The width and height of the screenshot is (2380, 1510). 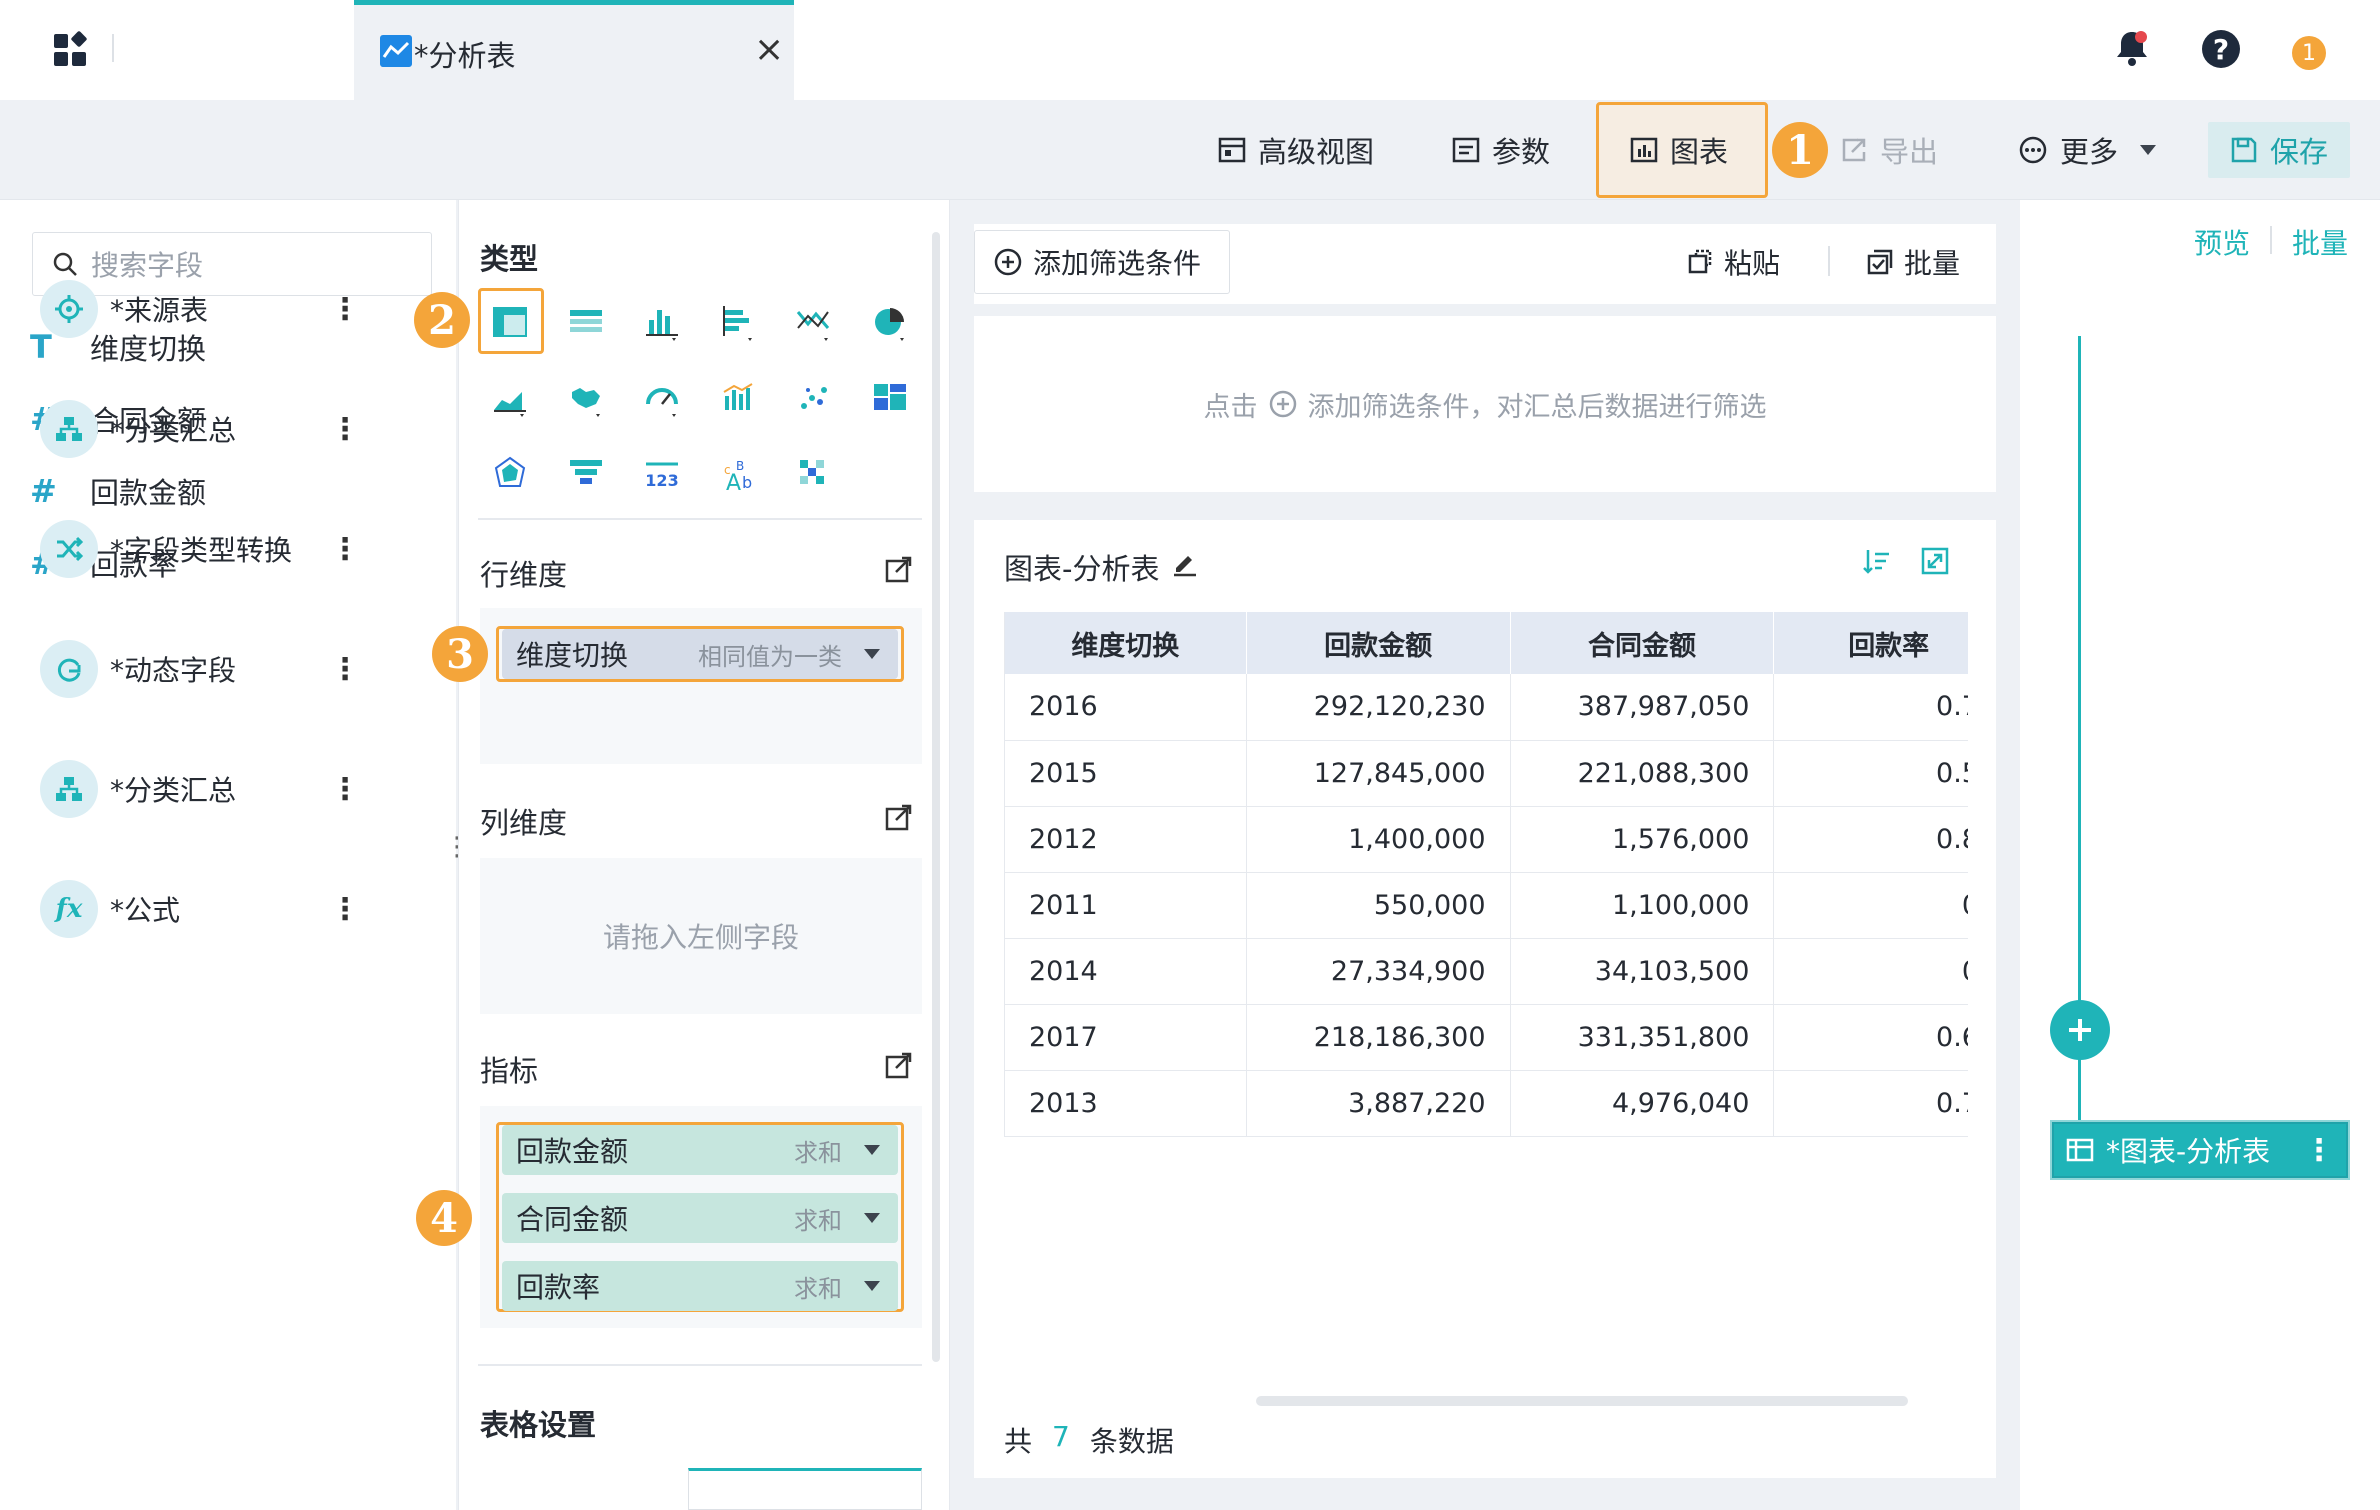 I want to click on table-cell: 3,887,220, so click(x=1378, y=1103).